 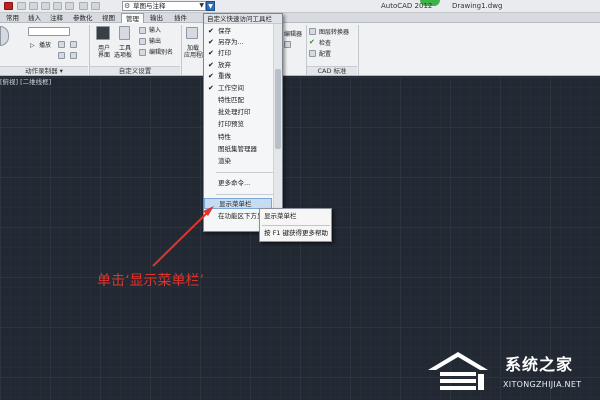 What do you see at coordinates (542, 384) in the screenshot?
I see `watermark-url: XITONGZHIJIA.NET` at bounding box center [542, 384].